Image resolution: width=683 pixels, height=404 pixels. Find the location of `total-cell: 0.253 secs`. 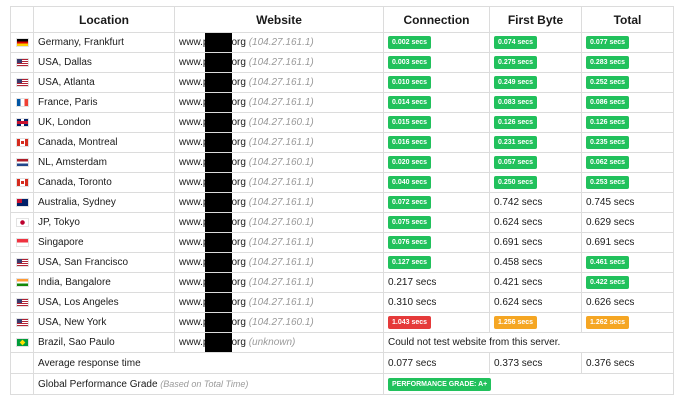

total-cell: 0.253 secs is located at coordinates (627, 182).